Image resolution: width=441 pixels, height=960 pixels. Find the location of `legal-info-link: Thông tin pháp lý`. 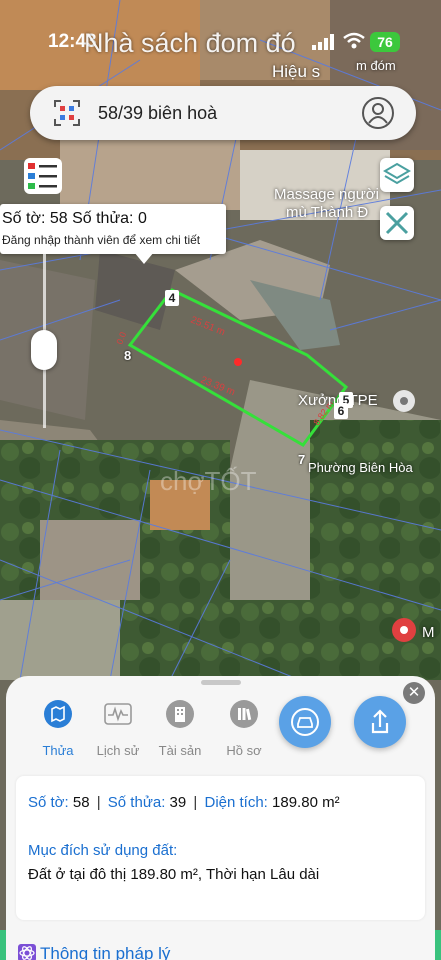

legal-info-link: Thông tin pháp lý is located at coordinates (94, 952).